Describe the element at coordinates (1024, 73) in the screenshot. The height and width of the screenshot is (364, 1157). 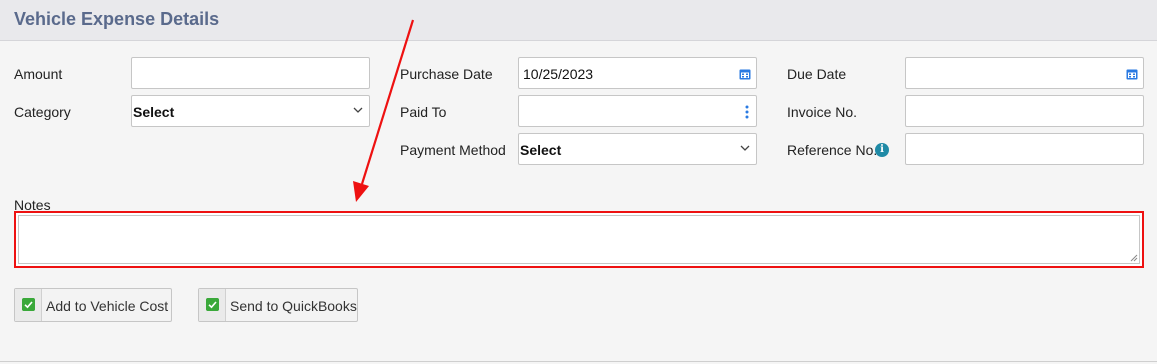
I see `due-date-input` at that location.